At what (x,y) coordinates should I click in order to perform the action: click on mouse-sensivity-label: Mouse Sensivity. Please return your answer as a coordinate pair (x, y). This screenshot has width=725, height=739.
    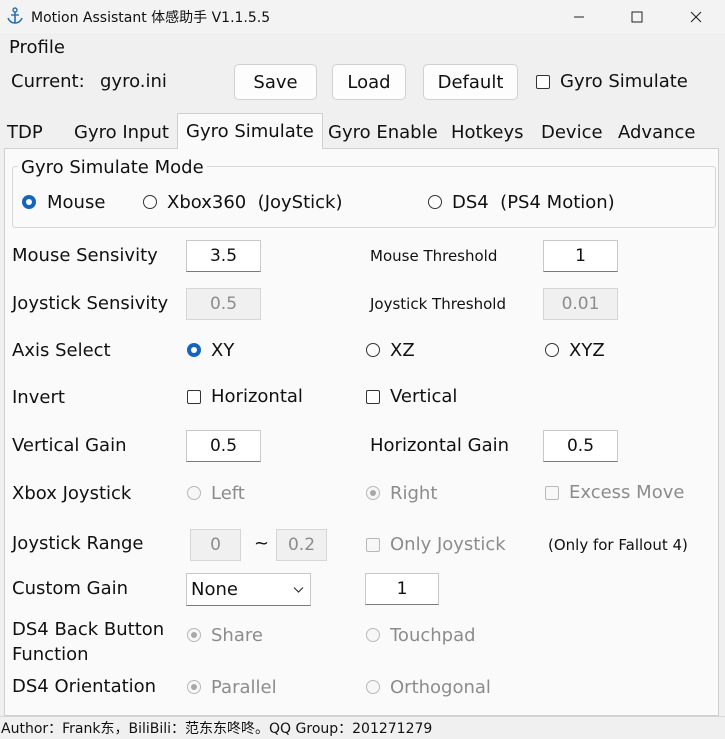
    Looking at the image, I should click on (85, 255).